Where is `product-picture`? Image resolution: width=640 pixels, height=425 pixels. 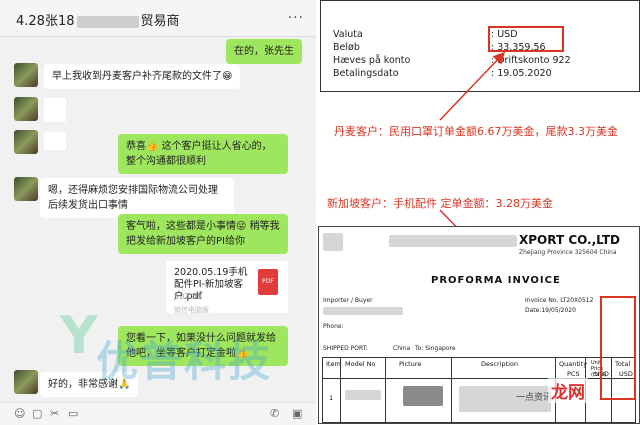 product-picture is located at coordinates (423, 396).